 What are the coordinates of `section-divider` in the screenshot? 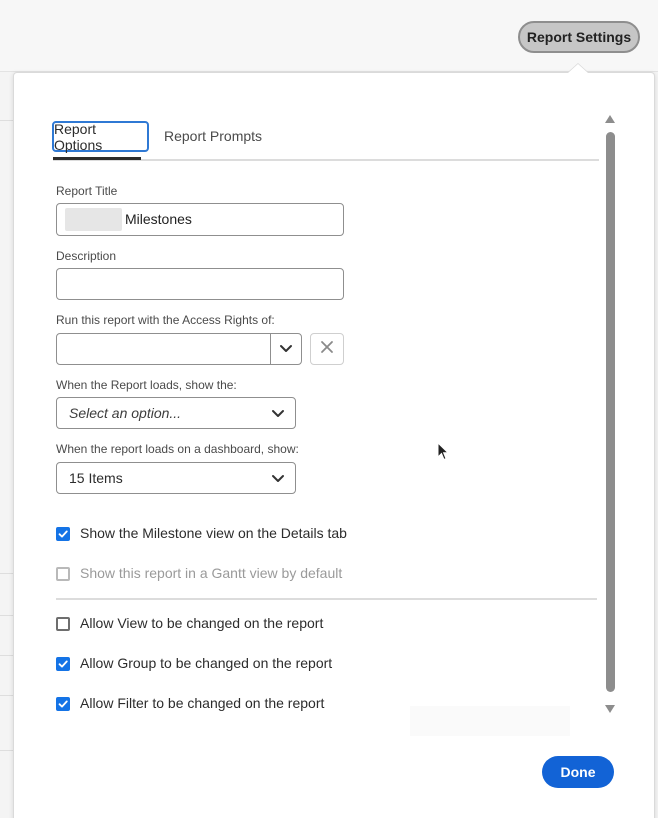 It's located at (326, 599).